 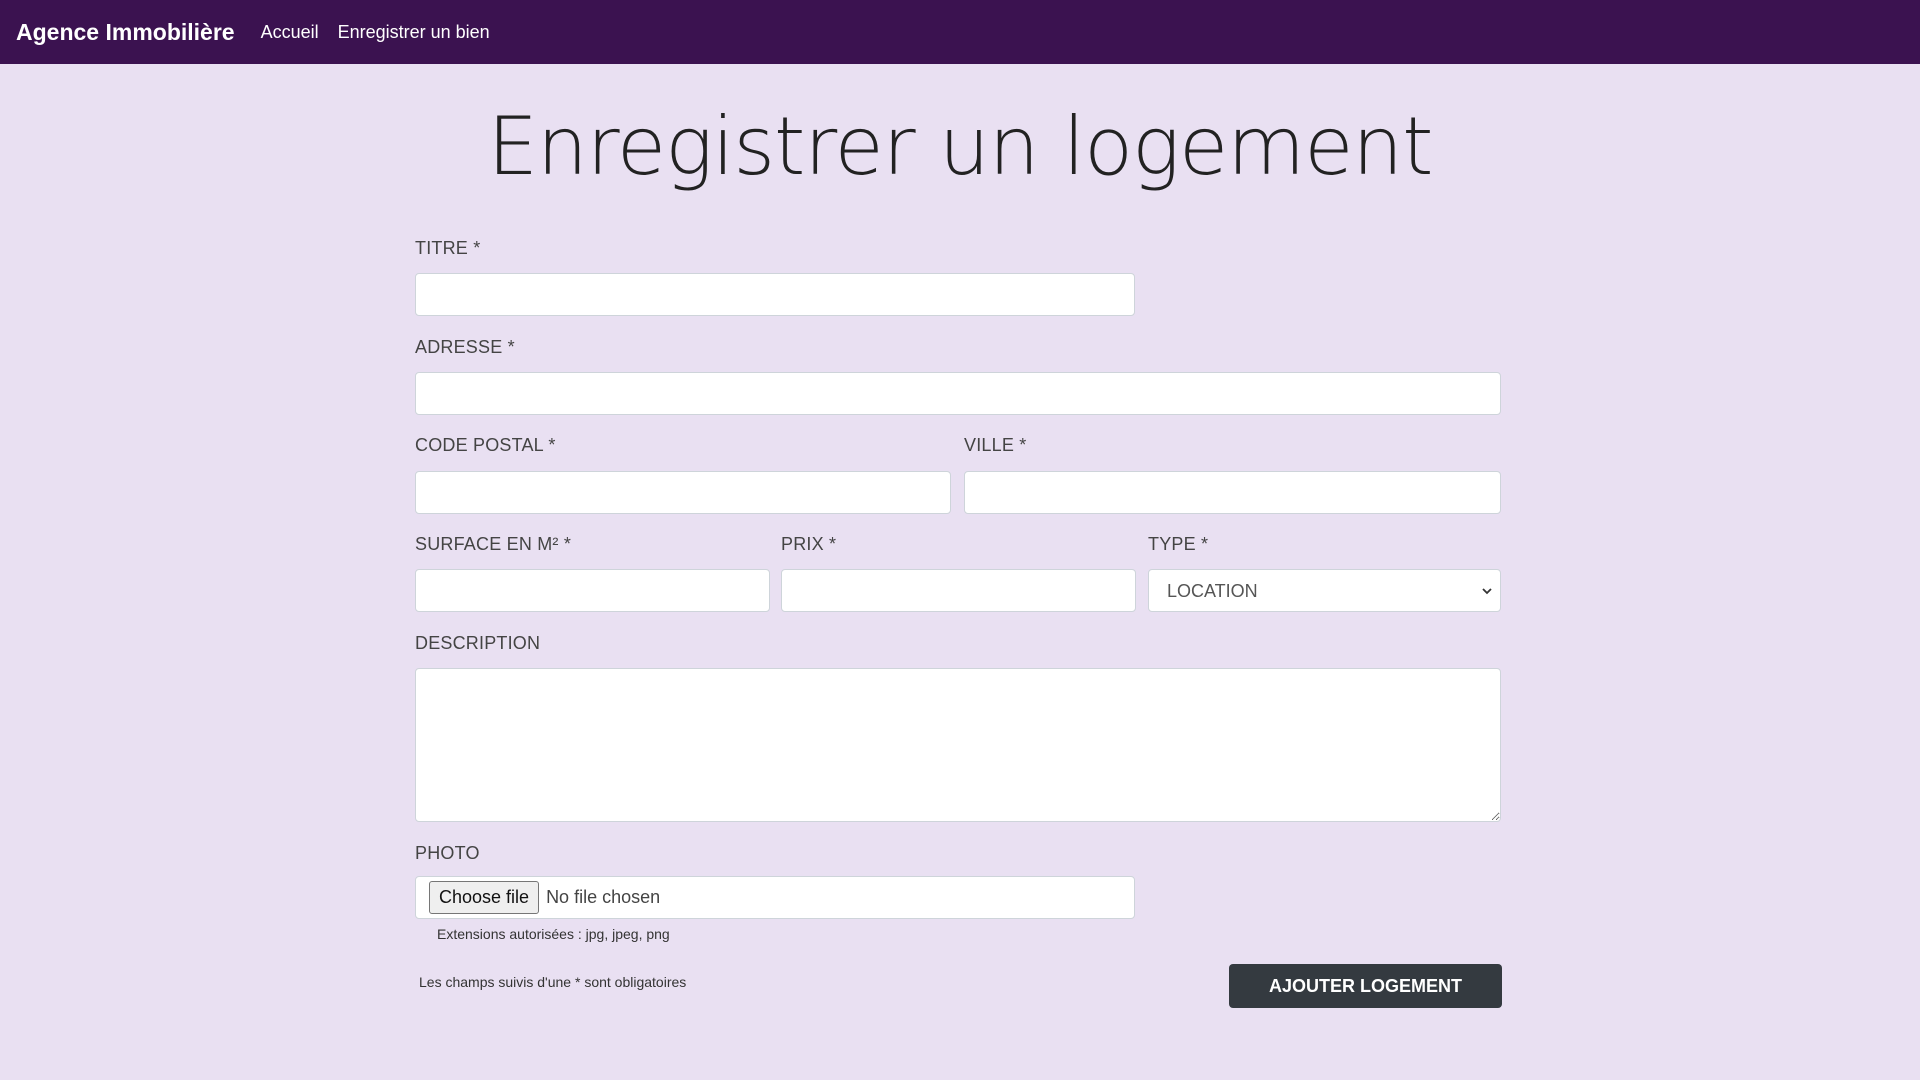 I want to click on type-select: LOCATION, so click(x=1324, y=590).